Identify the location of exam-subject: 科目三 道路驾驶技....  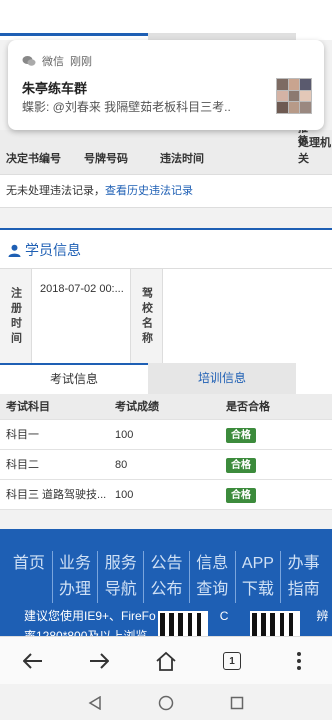
(56, 495).